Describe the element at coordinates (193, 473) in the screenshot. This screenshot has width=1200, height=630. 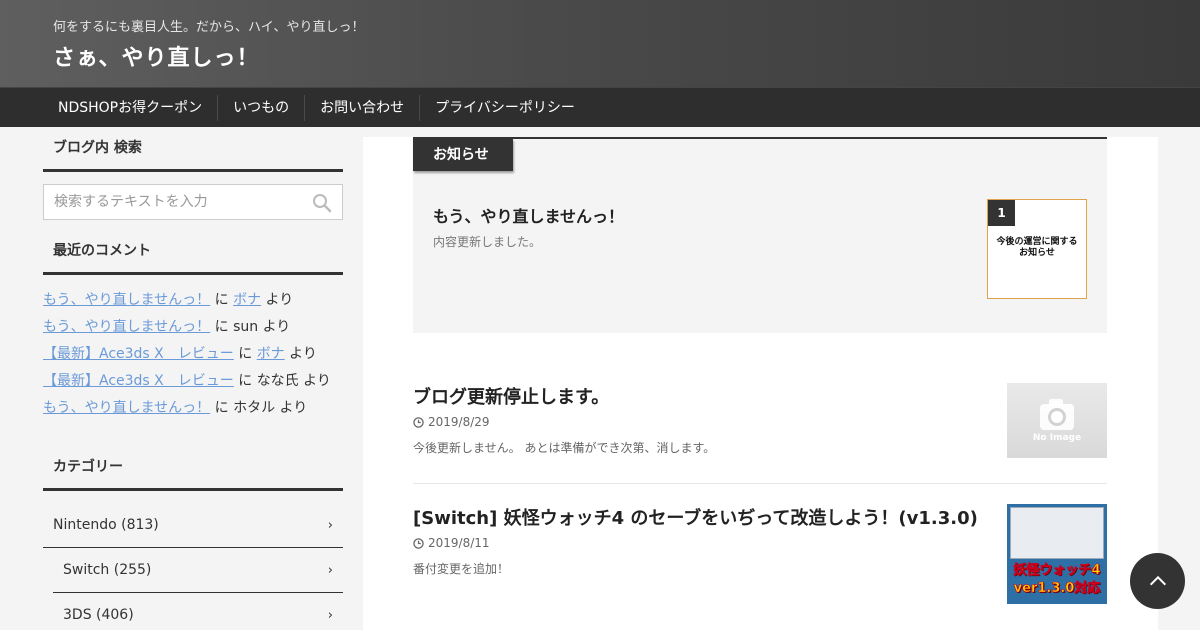
I see `categories-title: カテゴリー` at that location.